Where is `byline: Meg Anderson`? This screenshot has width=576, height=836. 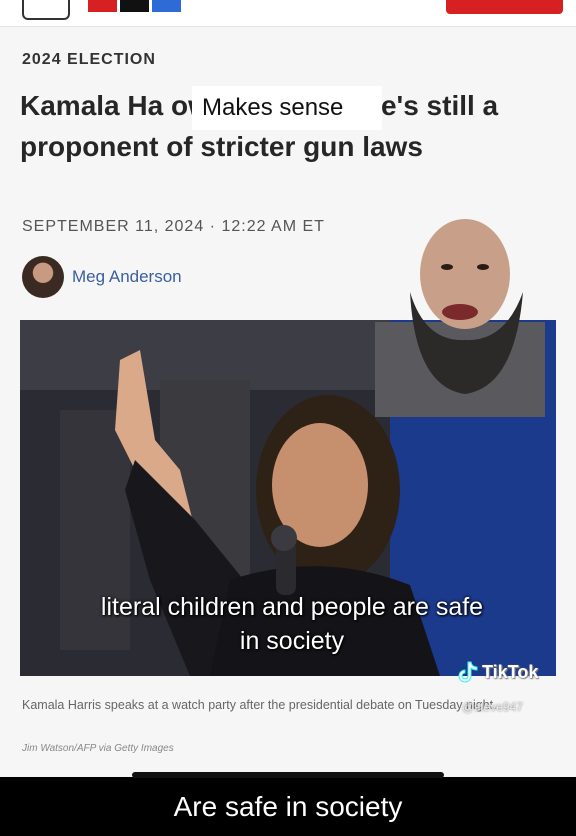 byline: Meg Anderson is located at coordinates (102, 277).